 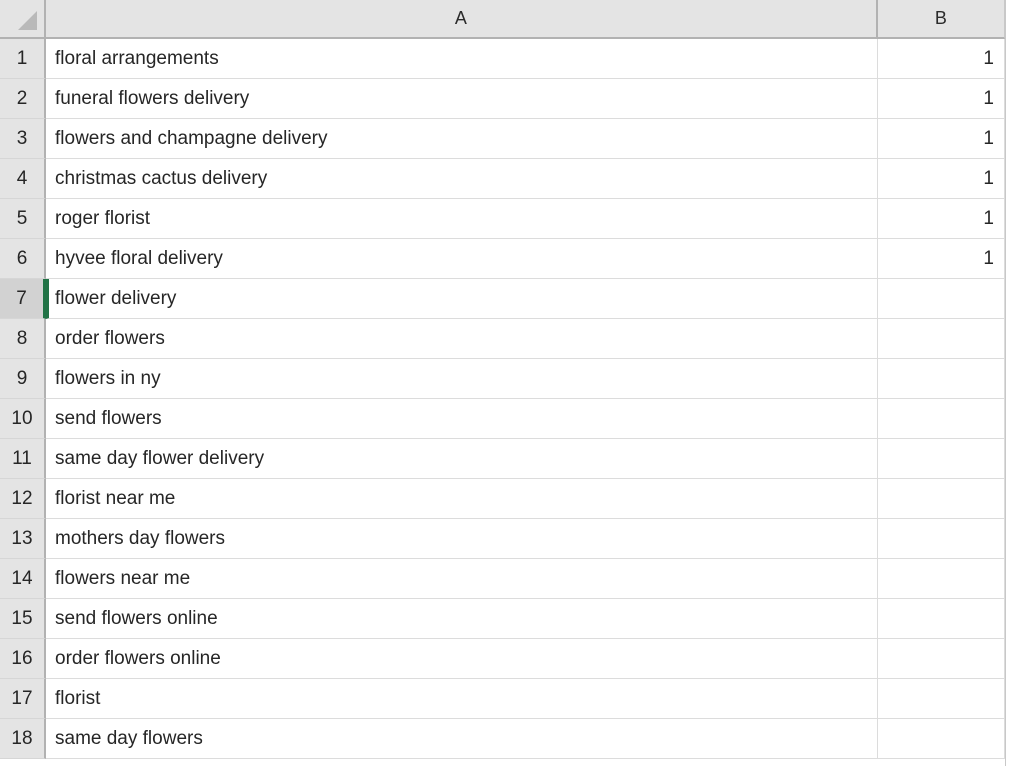 I want to click on table-row: 1 floral arrangements 1, so click(x=505, y=59).